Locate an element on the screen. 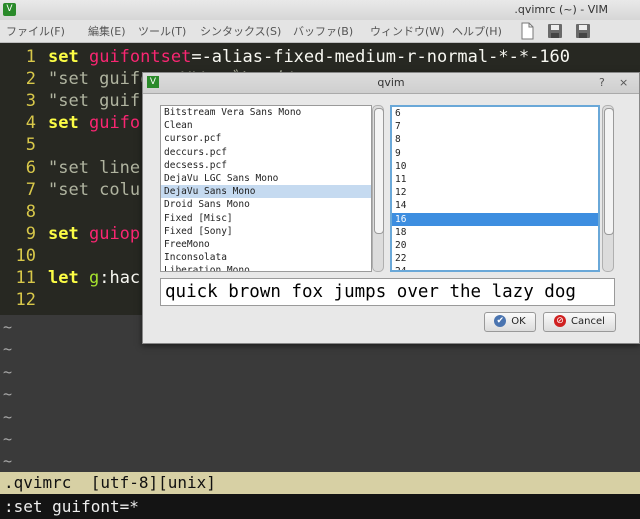 This screenshot has height=519, width=640. font-list-item: deccurs.pcf is located at coordinates (266, 152).